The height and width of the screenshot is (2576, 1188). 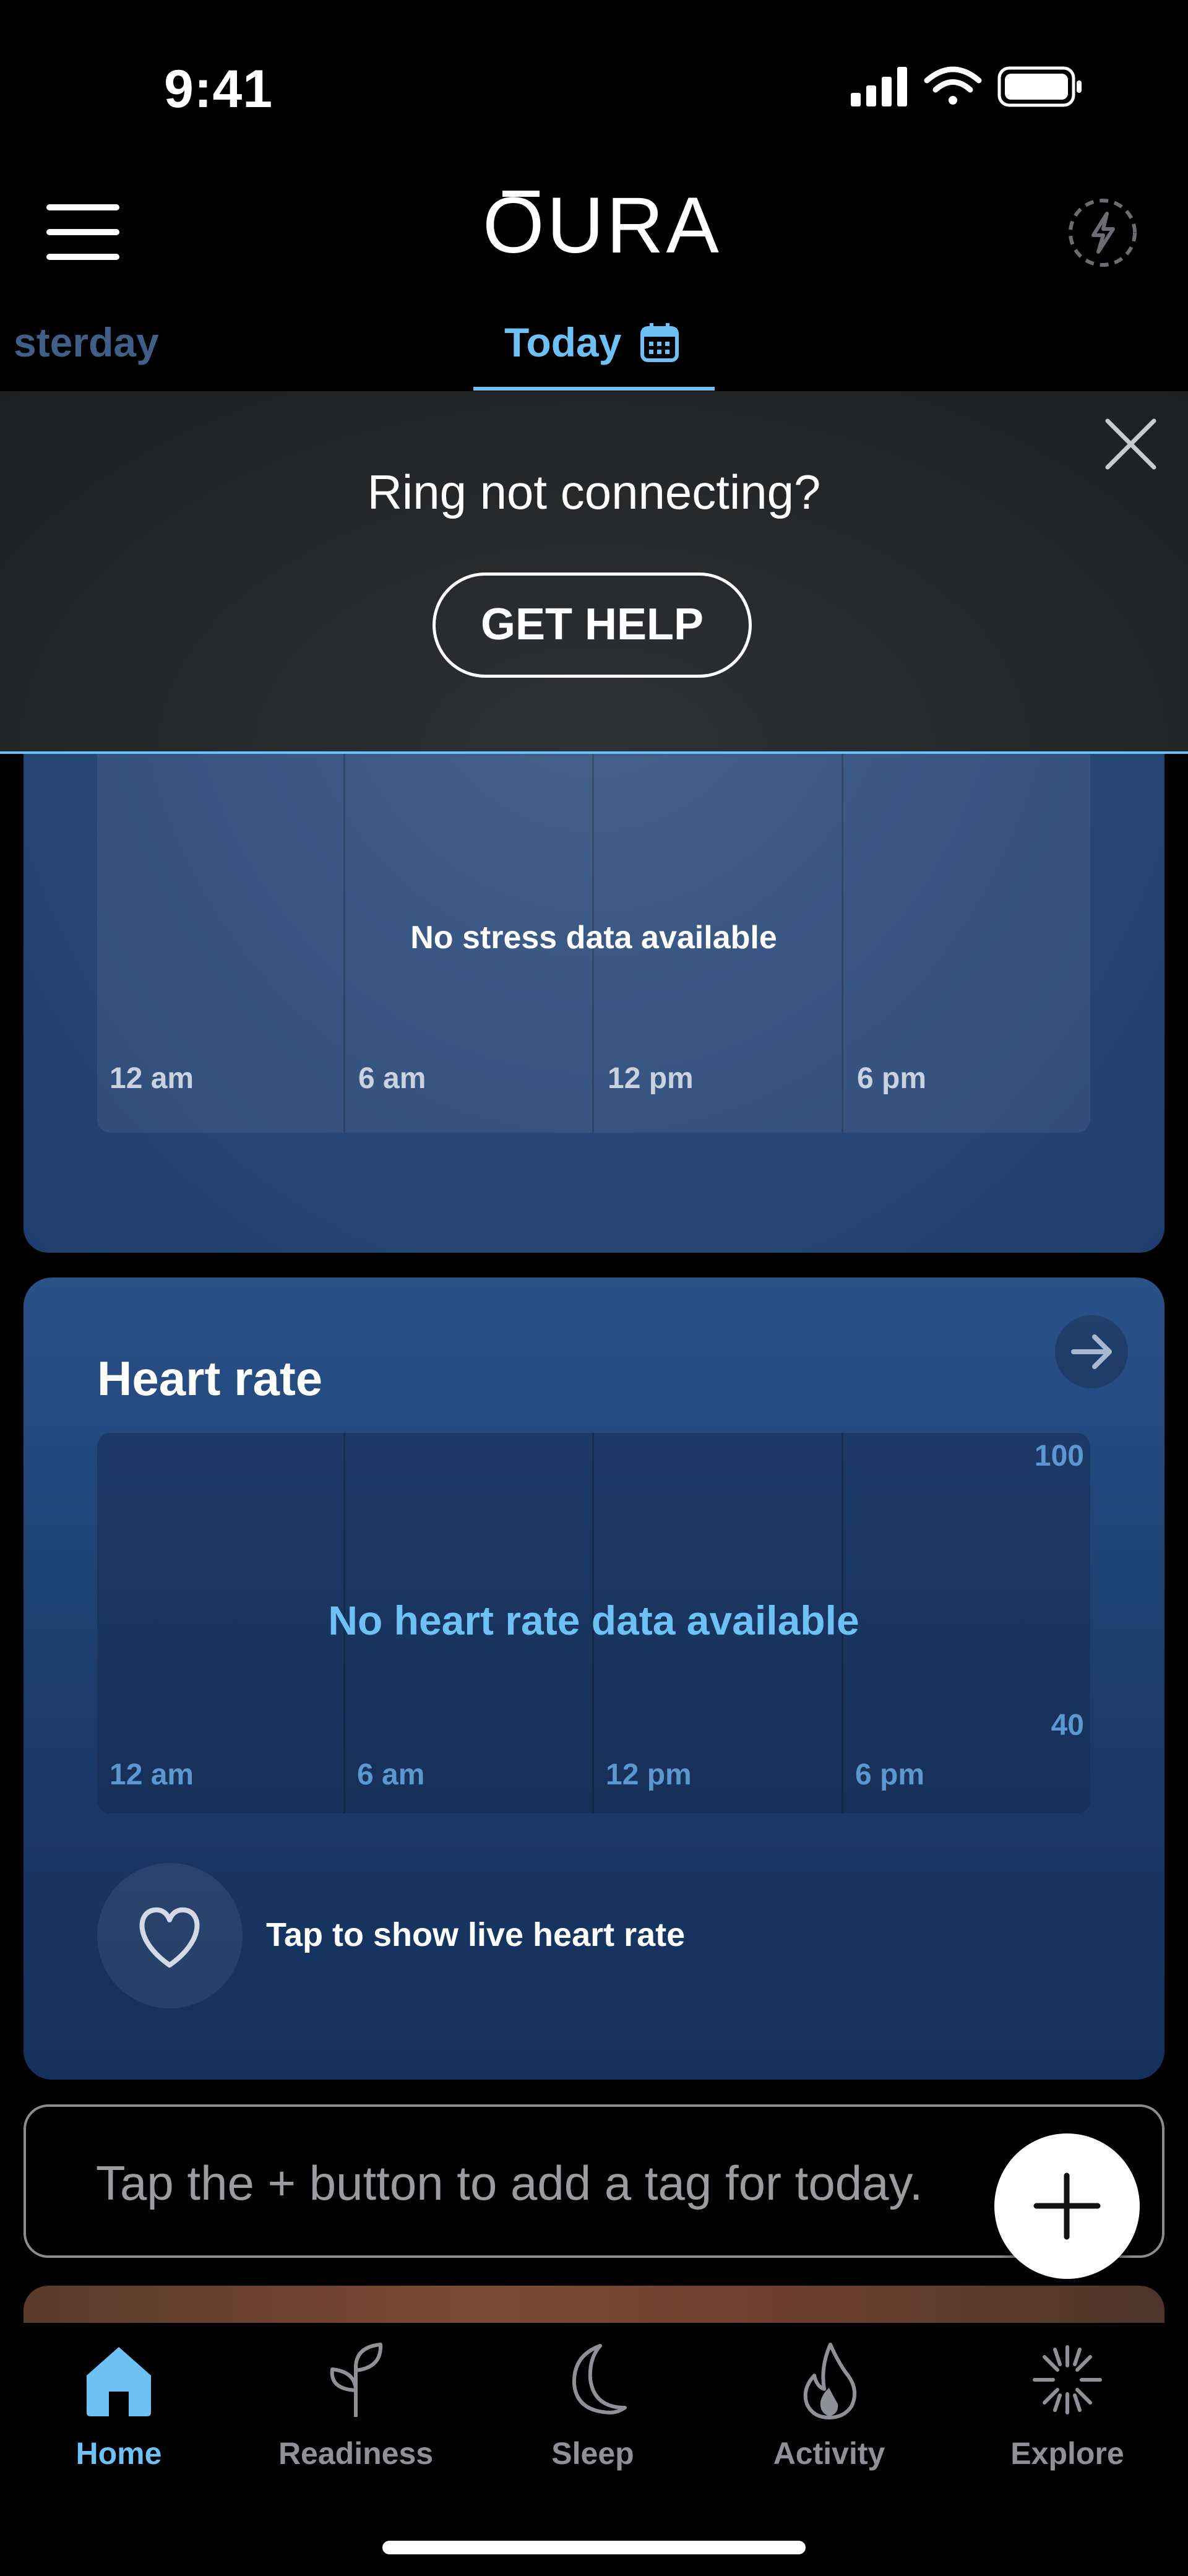 I want to click on stress-empty-message: No stress data available, so click(x=593, y=938).